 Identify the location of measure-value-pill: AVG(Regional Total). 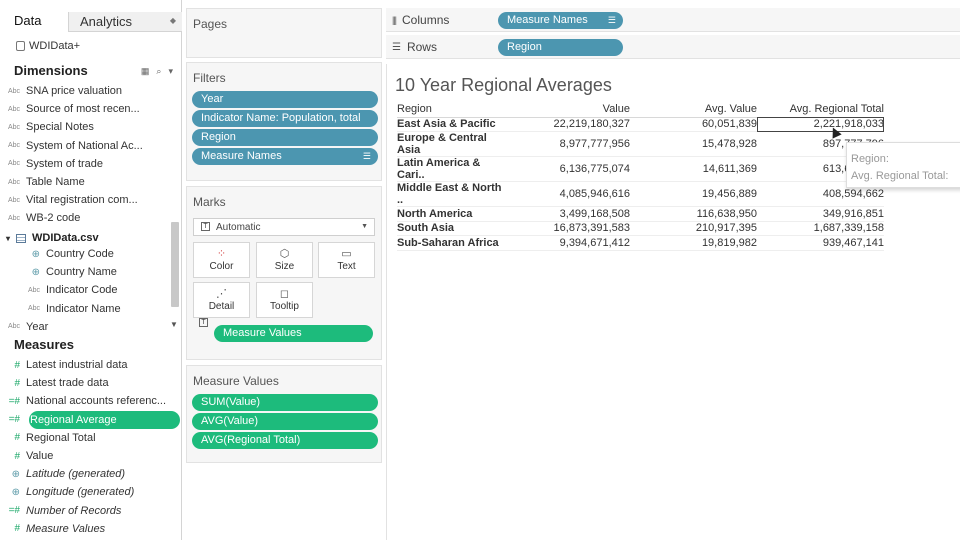
(285, 440).